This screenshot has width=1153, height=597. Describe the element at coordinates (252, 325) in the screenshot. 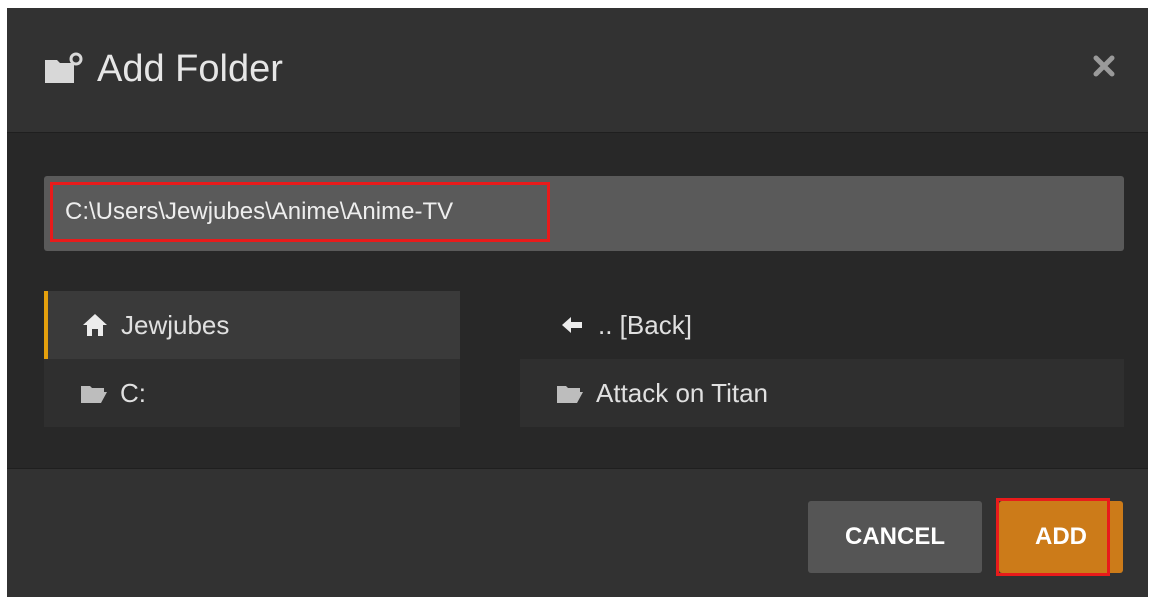

I see `list-item-home: Jewjubes` at that location.